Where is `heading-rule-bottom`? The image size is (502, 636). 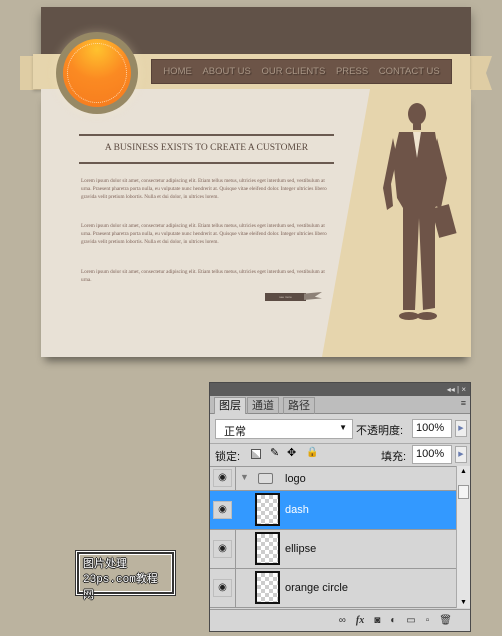 heading-rule-bottom is located at coordinates (206, 163).